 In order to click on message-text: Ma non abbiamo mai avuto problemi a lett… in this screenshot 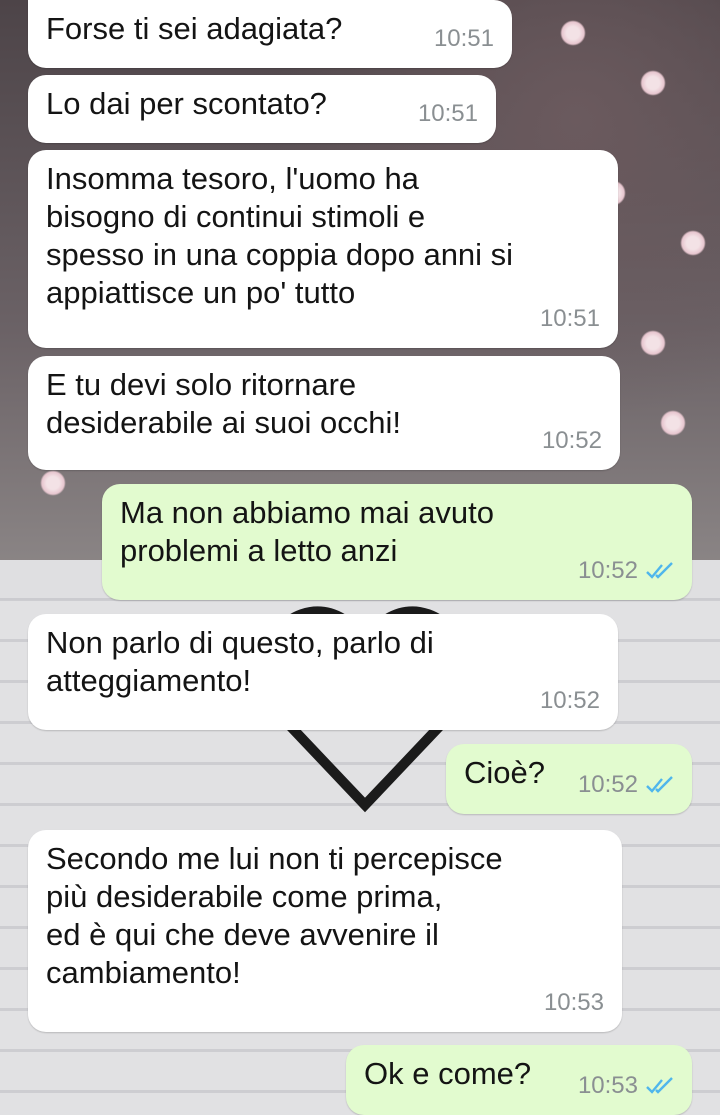, I will do `click(307, 531)`.